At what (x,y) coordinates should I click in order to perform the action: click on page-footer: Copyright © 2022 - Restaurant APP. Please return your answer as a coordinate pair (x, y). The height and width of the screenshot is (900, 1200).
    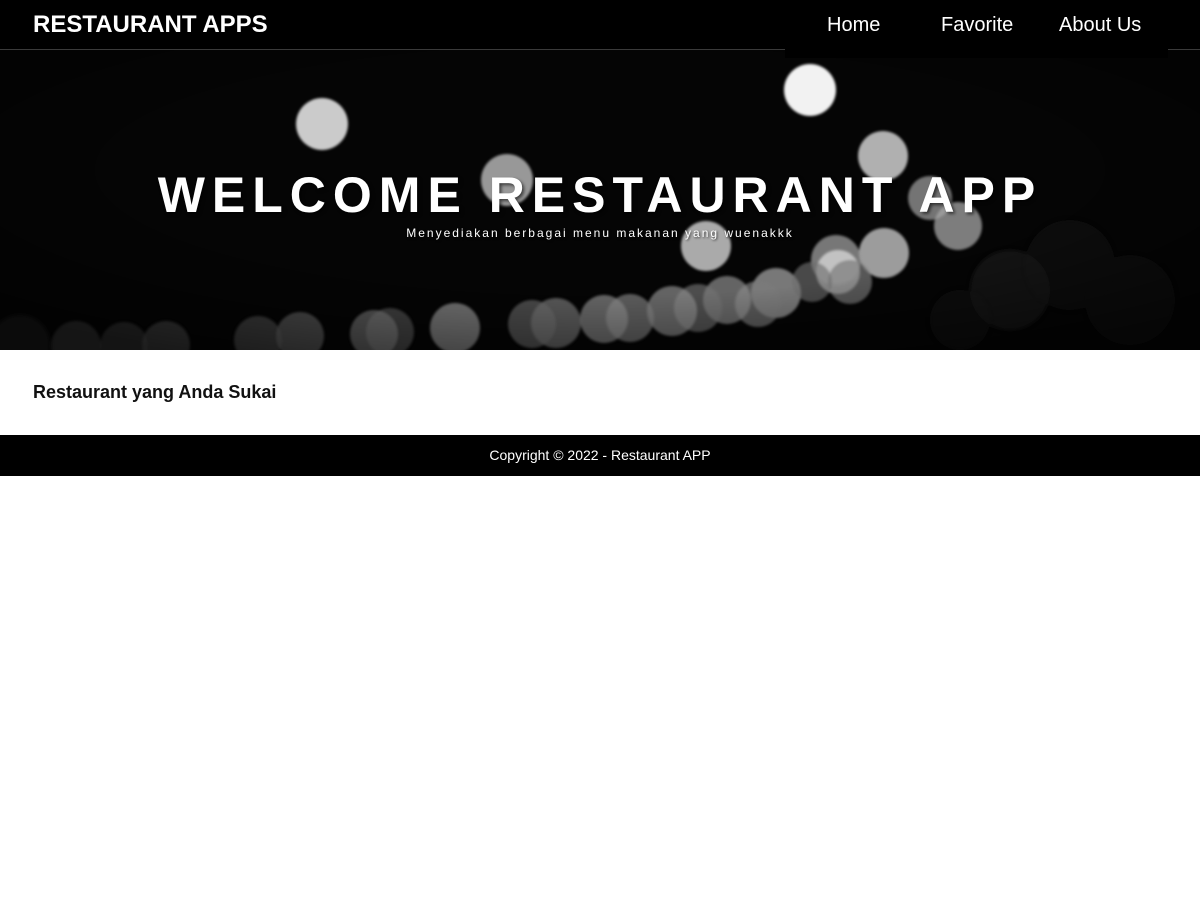
    Looking at the image, I should click on (600, 455).